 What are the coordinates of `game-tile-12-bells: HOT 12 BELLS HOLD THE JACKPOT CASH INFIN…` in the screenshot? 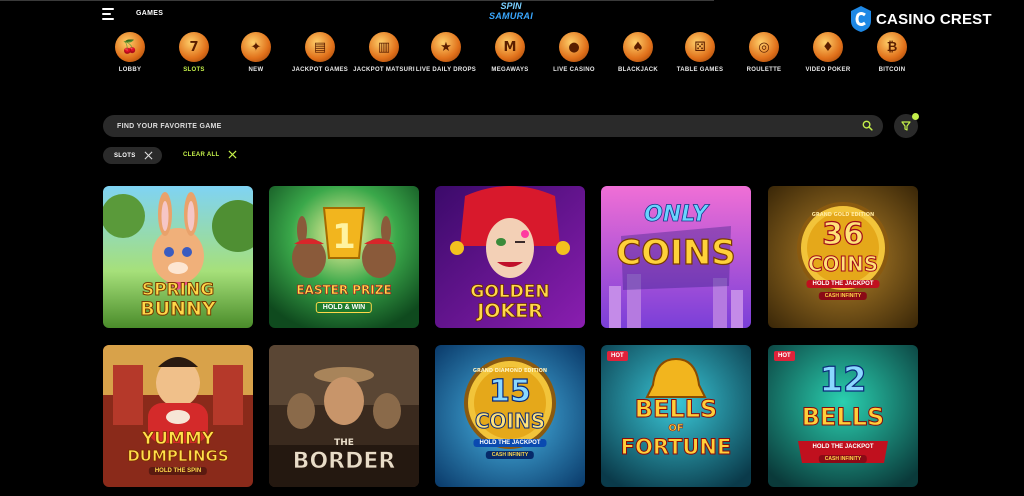 It's located at (843, 416).